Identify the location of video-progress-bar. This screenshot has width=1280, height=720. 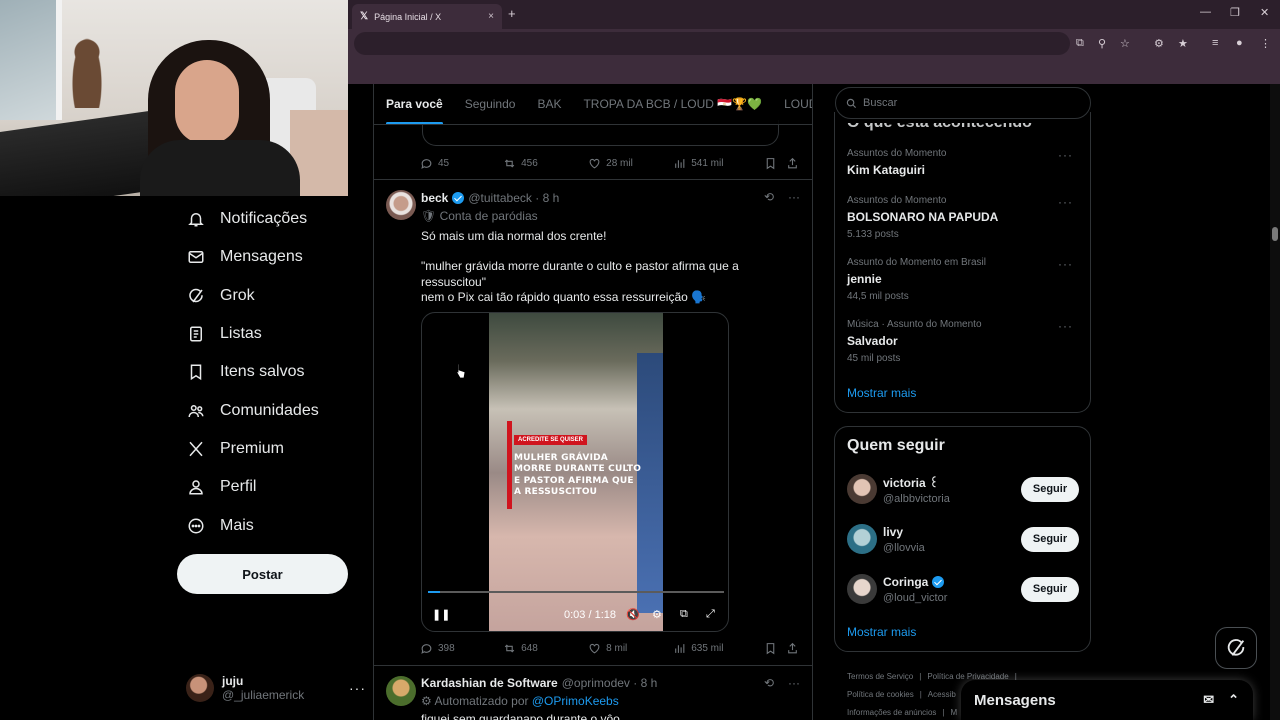
(576, 592).